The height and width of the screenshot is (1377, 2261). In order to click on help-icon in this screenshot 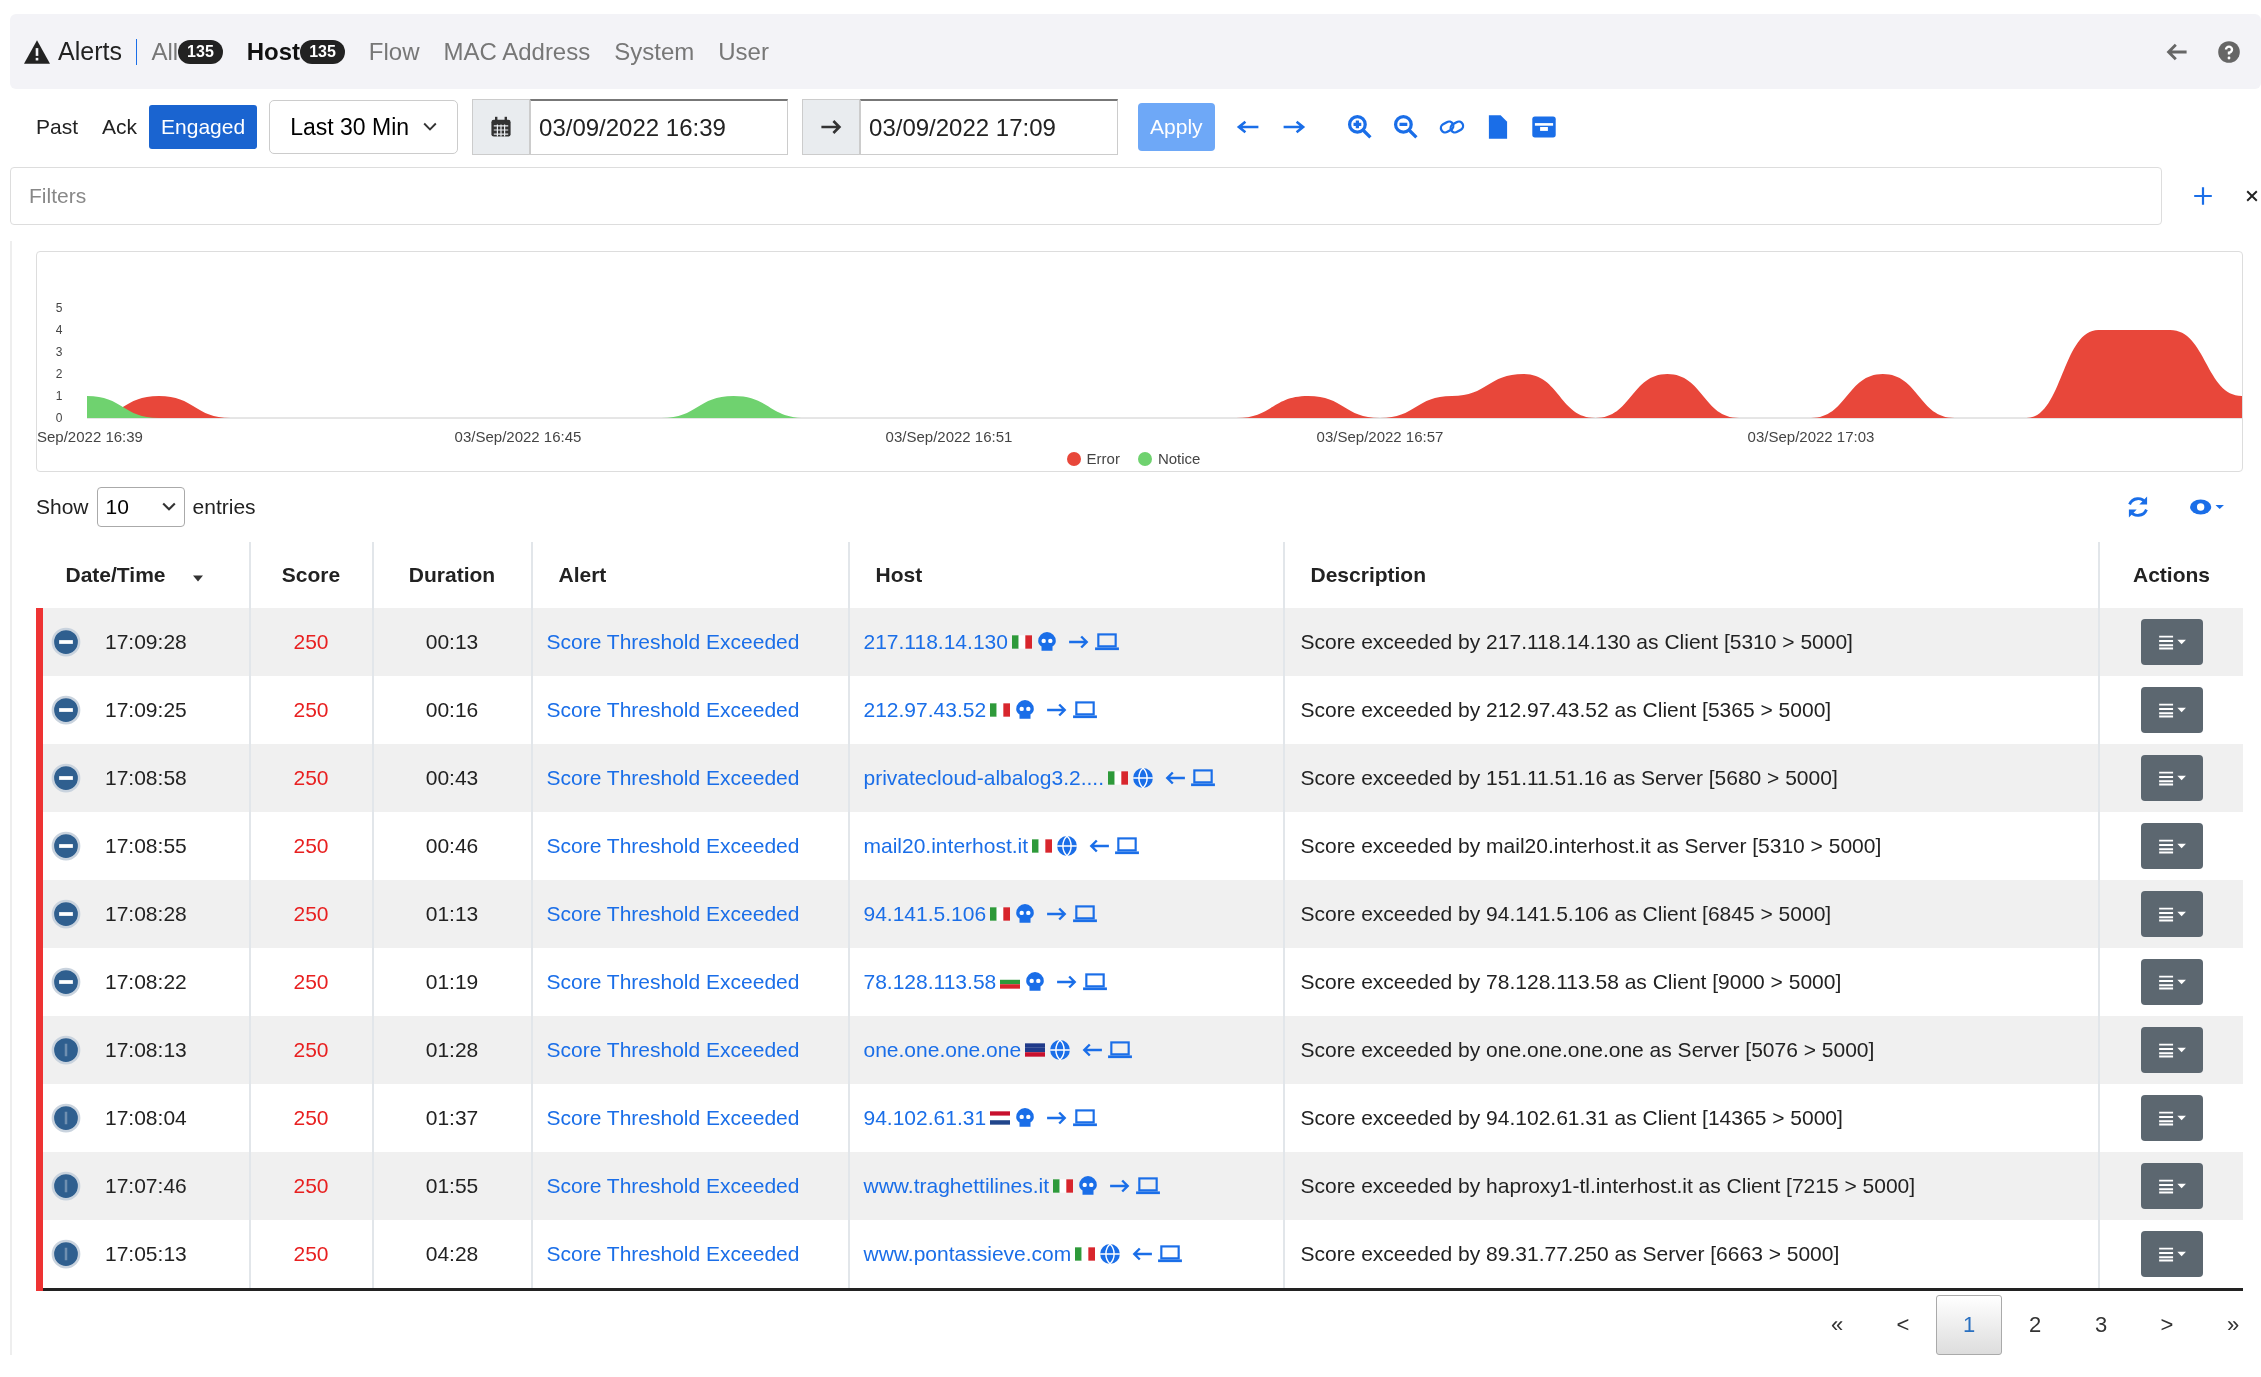, I will do `click(2229, 51)`.